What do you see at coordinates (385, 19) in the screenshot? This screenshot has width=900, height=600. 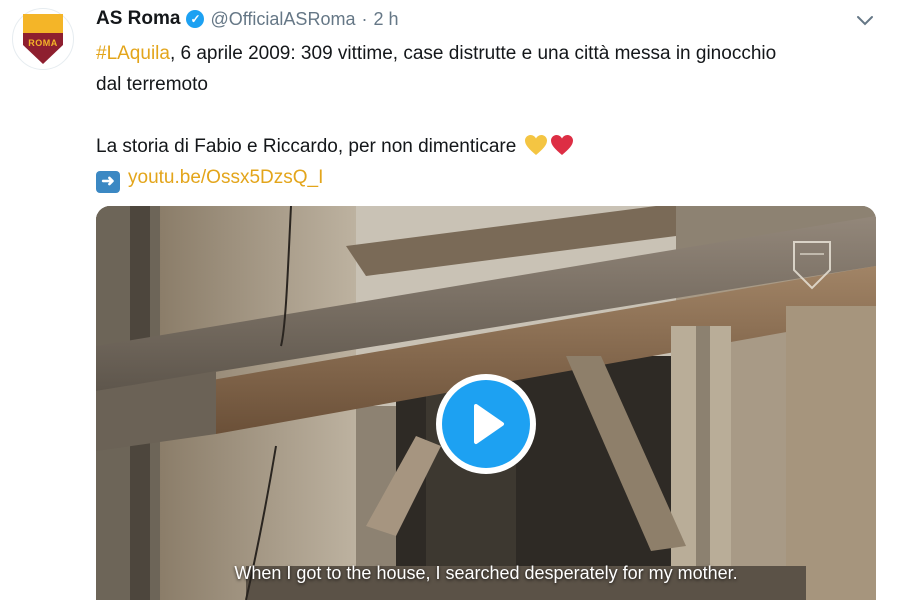 I see `tweet-timestamp: 2 h` at bounding box center [385, 19].